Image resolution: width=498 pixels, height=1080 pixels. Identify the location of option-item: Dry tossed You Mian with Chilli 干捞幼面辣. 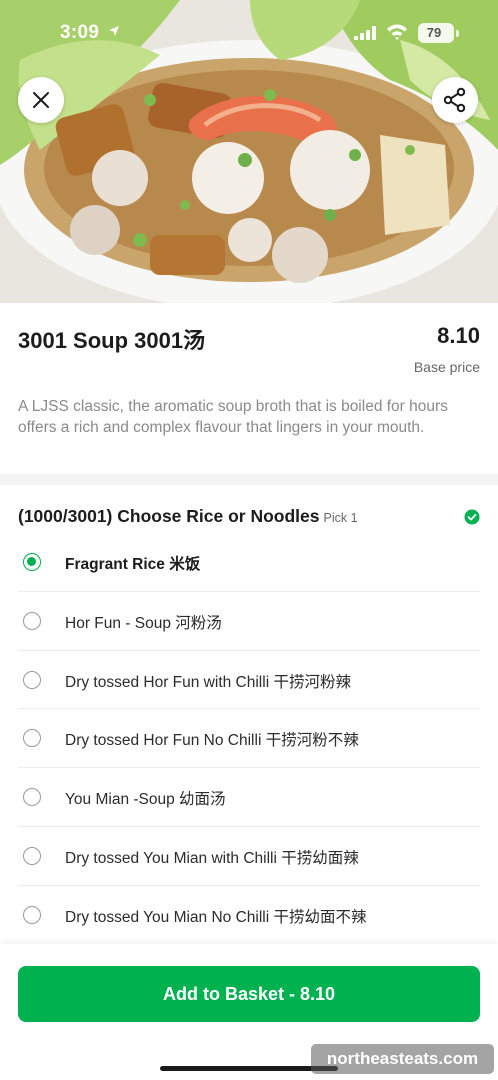
(249, 856).